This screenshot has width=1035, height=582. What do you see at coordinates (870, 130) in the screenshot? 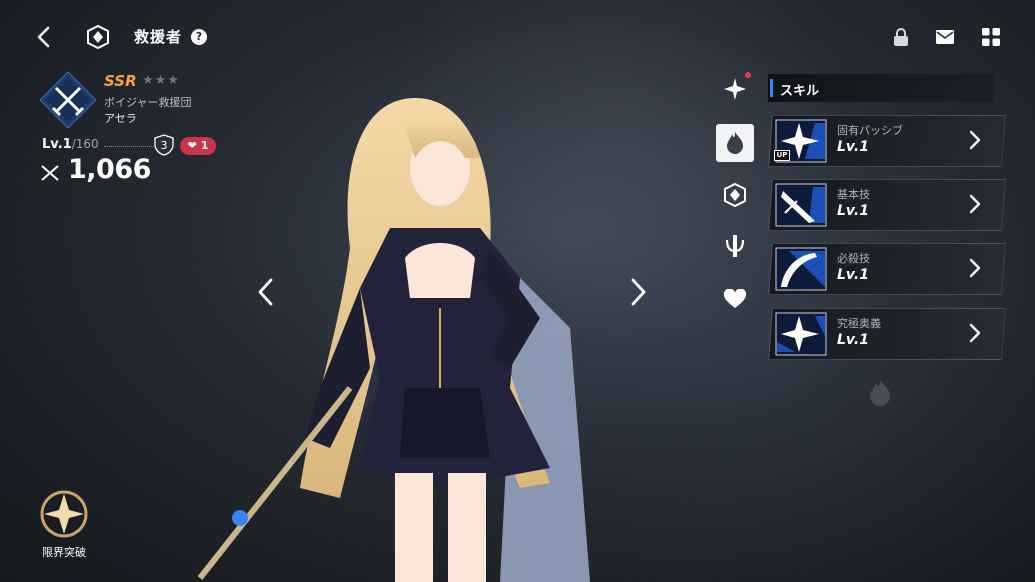
I see `skill-name: 固有パッシブ` at bounding box center [870, 130].